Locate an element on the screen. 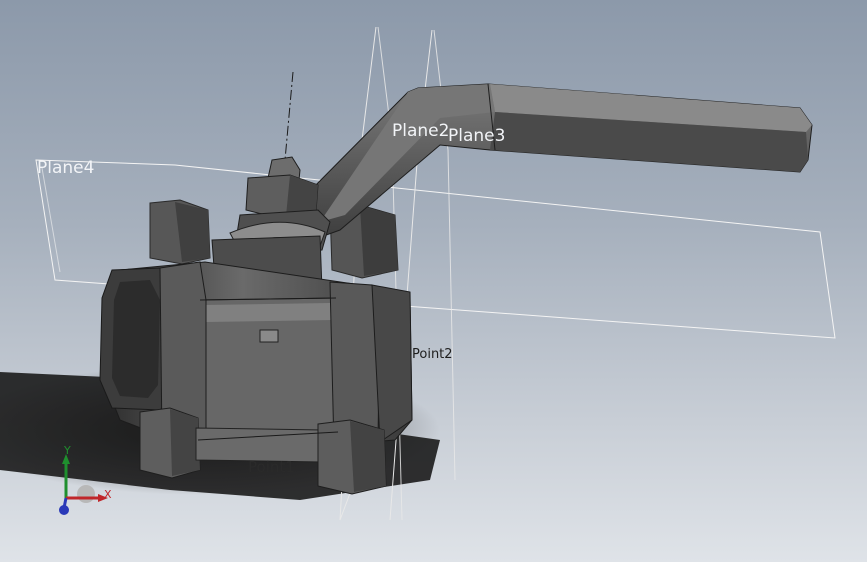 The height and width of the screenshot is (562, 867). plane4-label: Plane4 is located at coordinates (65, 168).